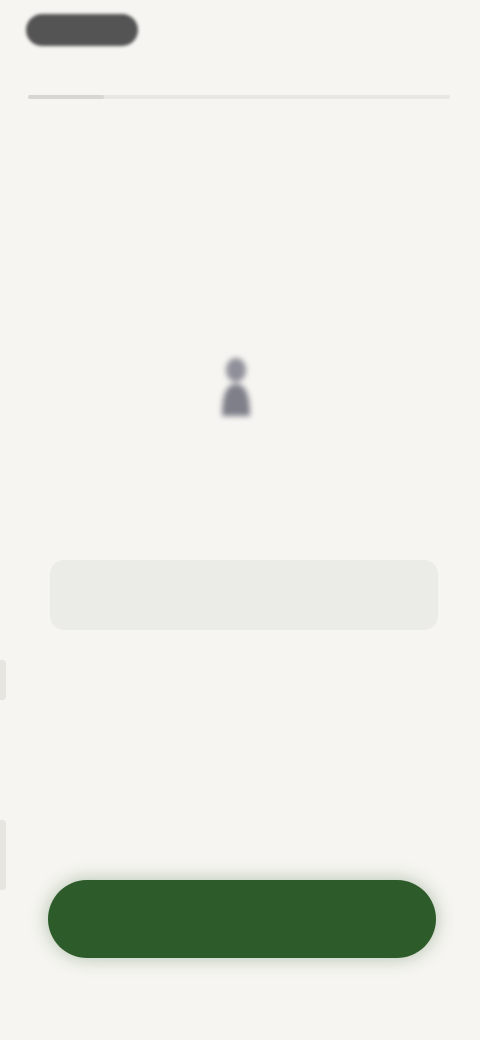 The height and width of the screenshot is (1040, 480). What do you see at coordinates (82, 30) in the screenshot?
I see `back-button` at bounding box center [82, 30].